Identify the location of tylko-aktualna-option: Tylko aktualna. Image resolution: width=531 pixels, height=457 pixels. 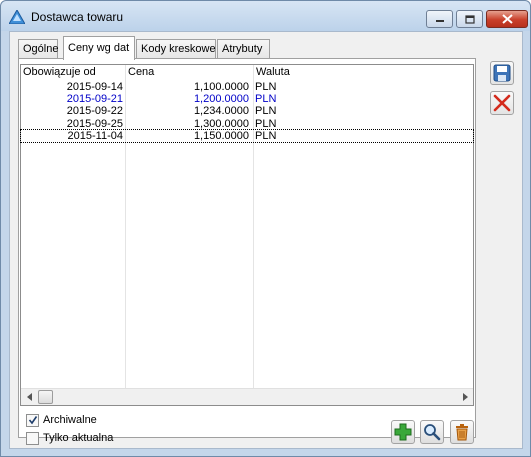
(69, 438).